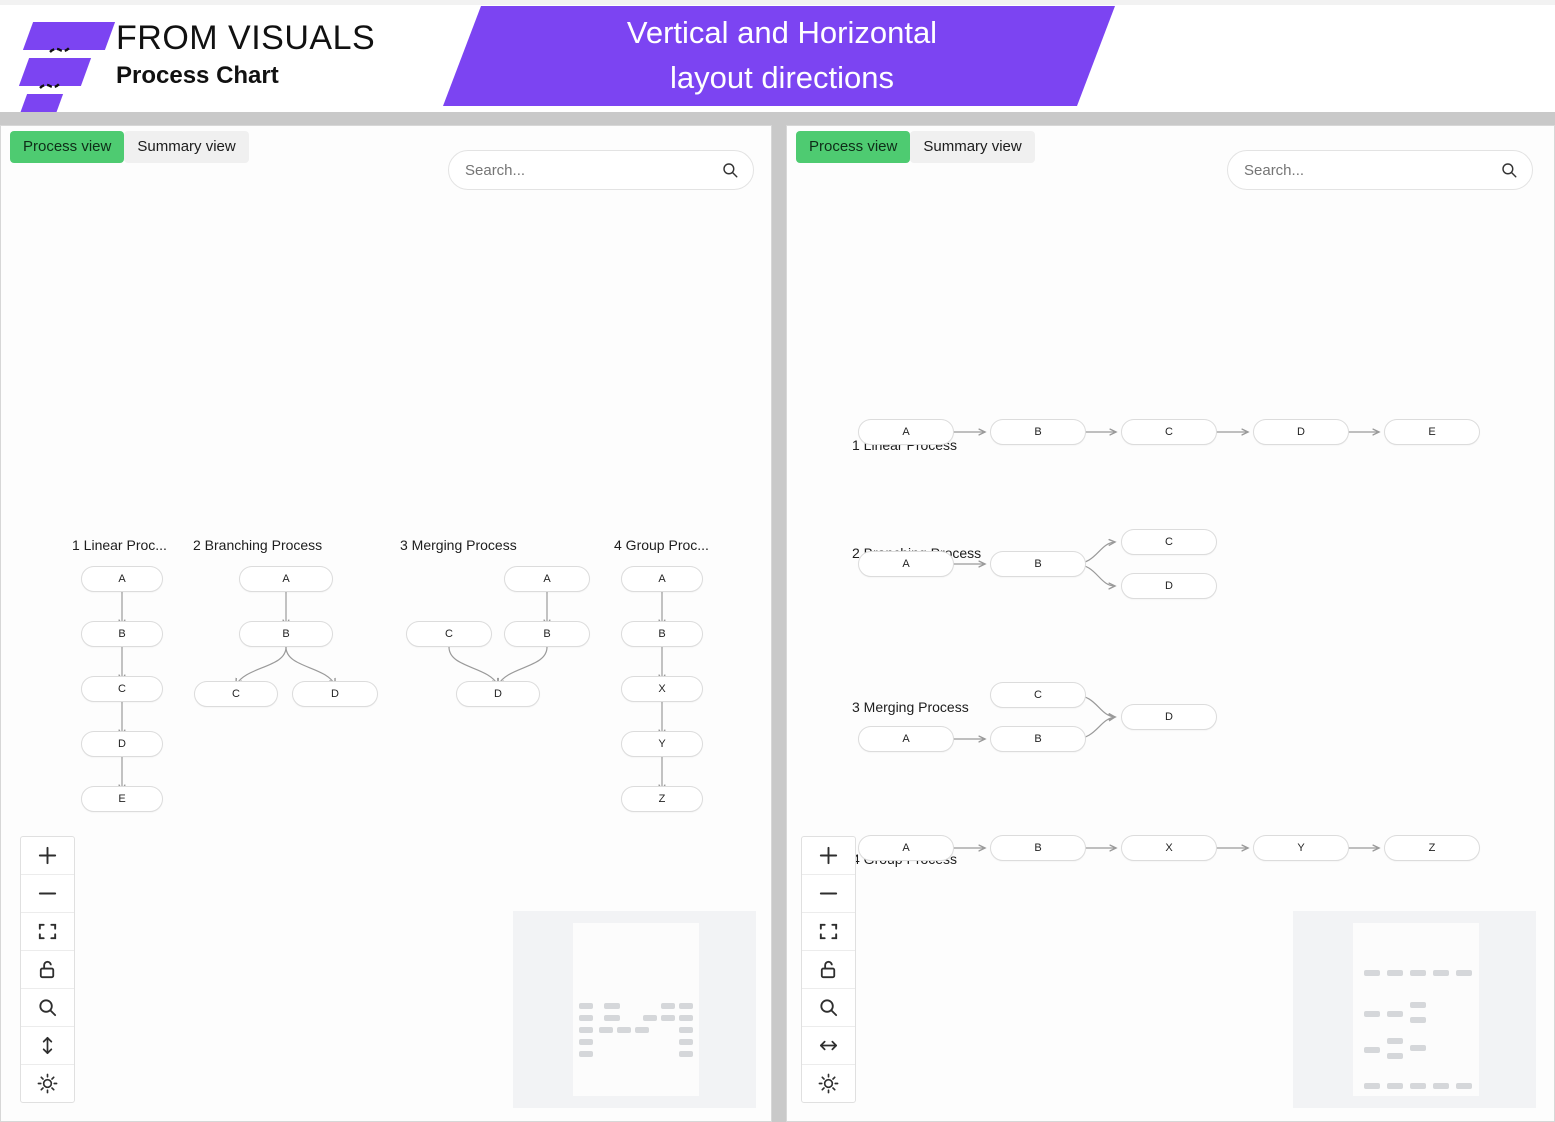 This screenshot has height=1122, width=1555. What do you see at coordinates (1432, 432) in the screenshot?
I see `node-linear-e-h: E` at bounding box center [1432, 432].